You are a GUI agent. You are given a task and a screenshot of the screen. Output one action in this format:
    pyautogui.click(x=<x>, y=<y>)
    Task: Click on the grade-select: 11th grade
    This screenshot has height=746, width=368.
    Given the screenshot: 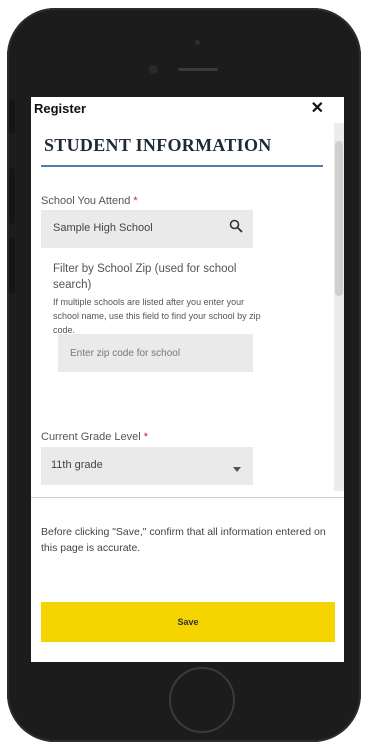 What is the action you would take?
    pyautogui.click(x=147, y=466)
    